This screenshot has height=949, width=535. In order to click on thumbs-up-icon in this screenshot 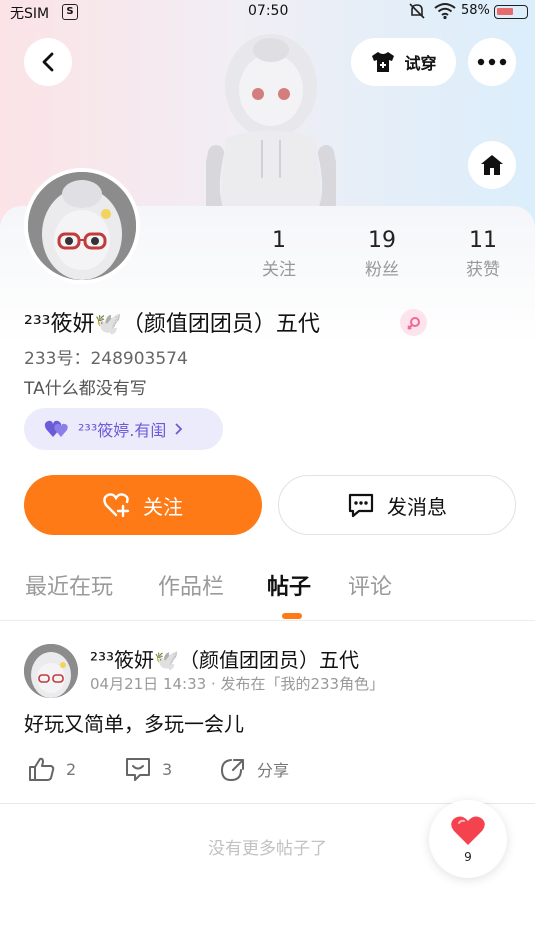, I will do `click(42, 769)`.